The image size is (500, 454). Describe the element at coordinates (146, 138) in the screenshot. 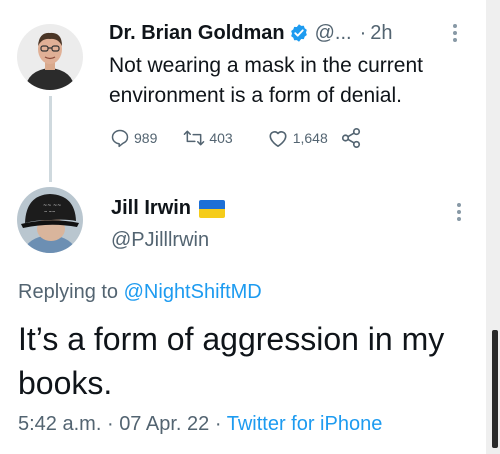

I see `reply-count: 989` at that location.